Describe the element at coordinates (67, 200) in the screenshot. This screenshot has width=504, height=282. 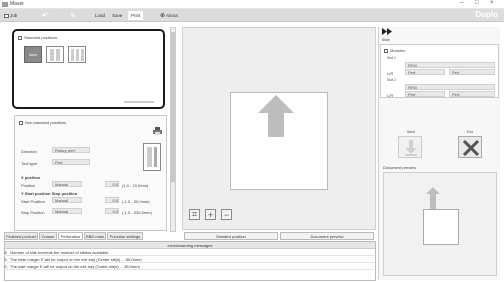
I see `start-mode-select: Manual` at that location.